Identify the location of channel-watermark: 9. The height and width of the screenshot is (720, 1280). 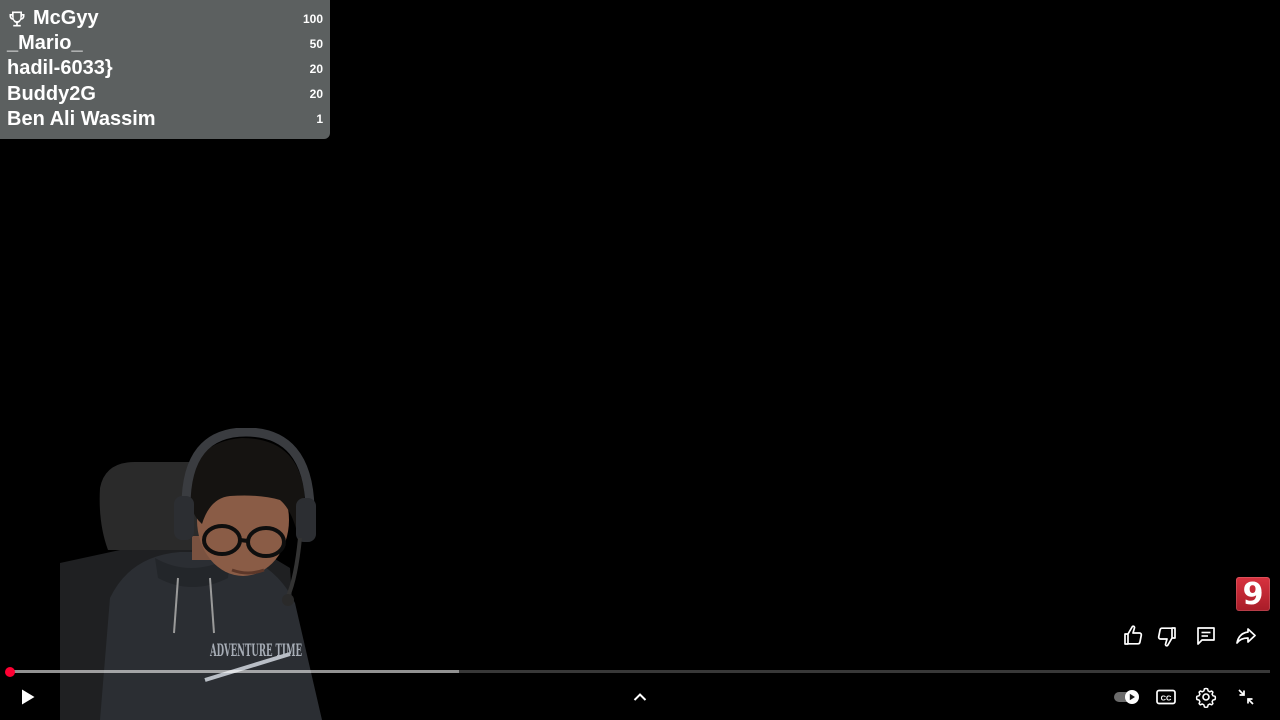
(1253, 594).